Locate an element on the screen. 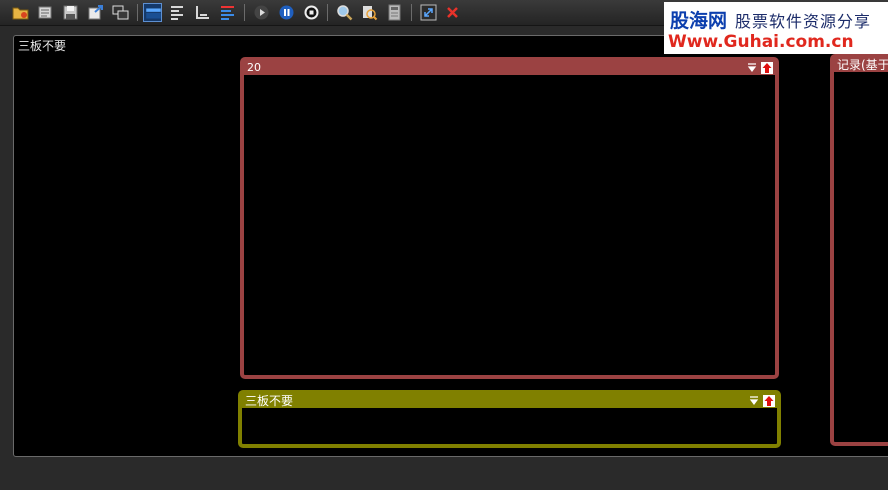 The width and height of the screenshot is (888, 490). close-icon is located at coordinates (452, 12).